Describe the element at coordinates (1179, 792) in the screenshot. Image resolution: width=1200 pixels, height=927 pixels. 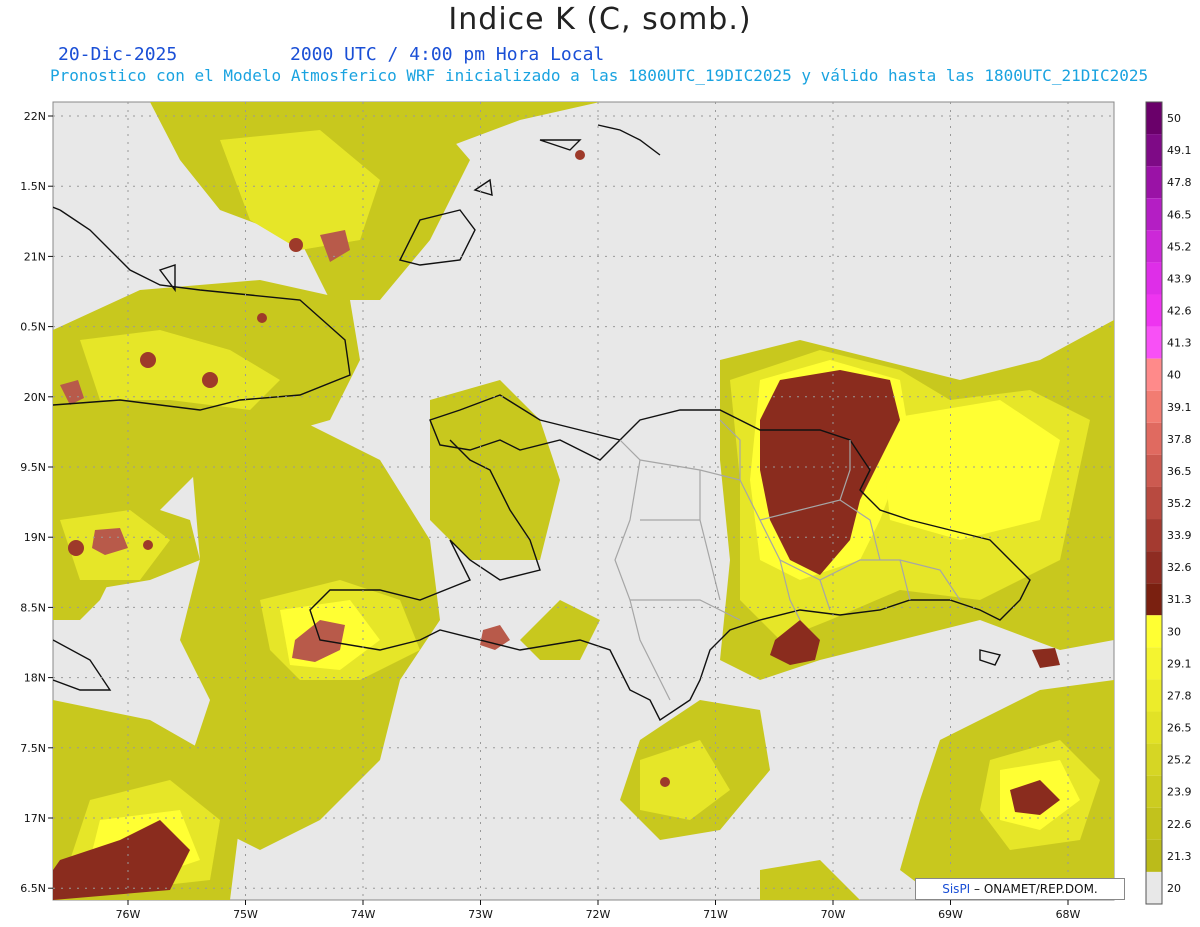
I see `colorbar-label: 23.9` at that location.